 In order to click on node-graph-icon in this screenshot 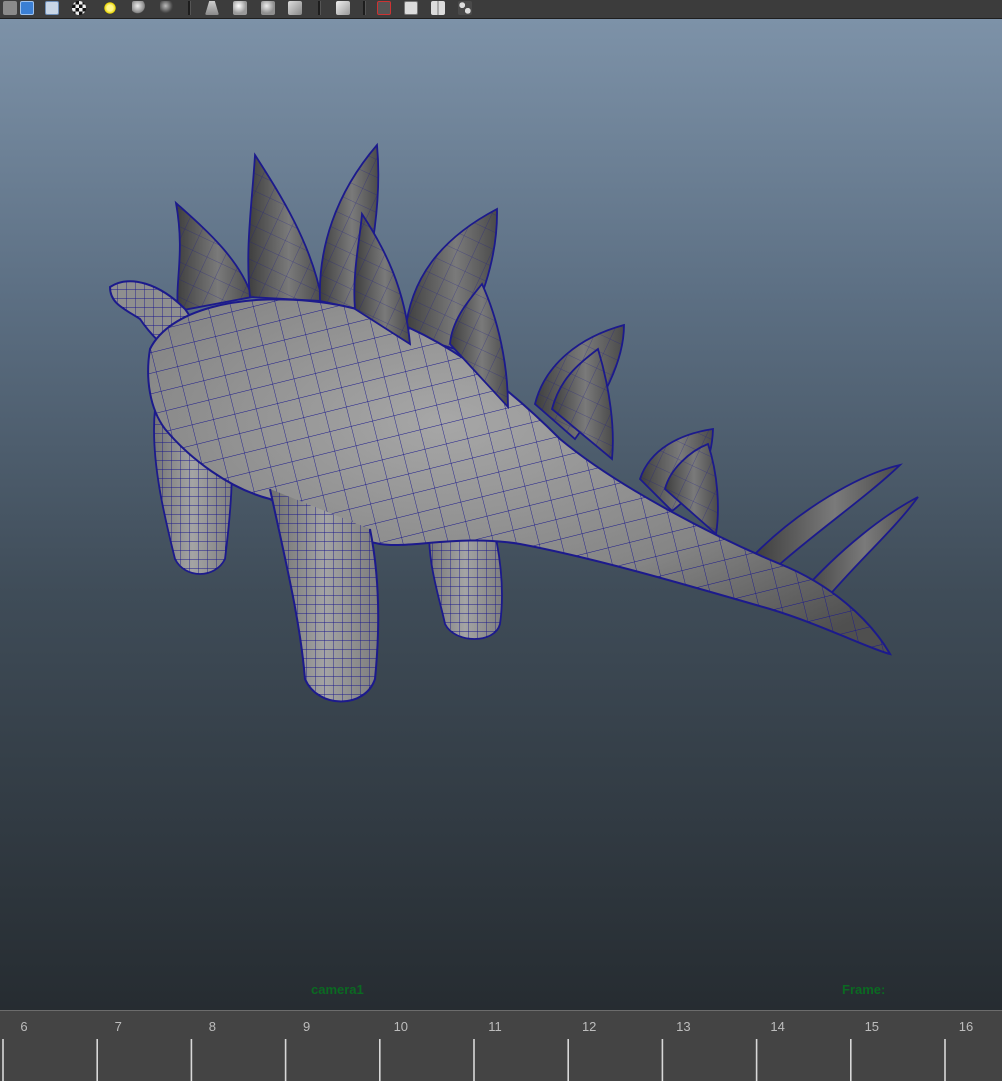, I will do `click(465, 8)`.